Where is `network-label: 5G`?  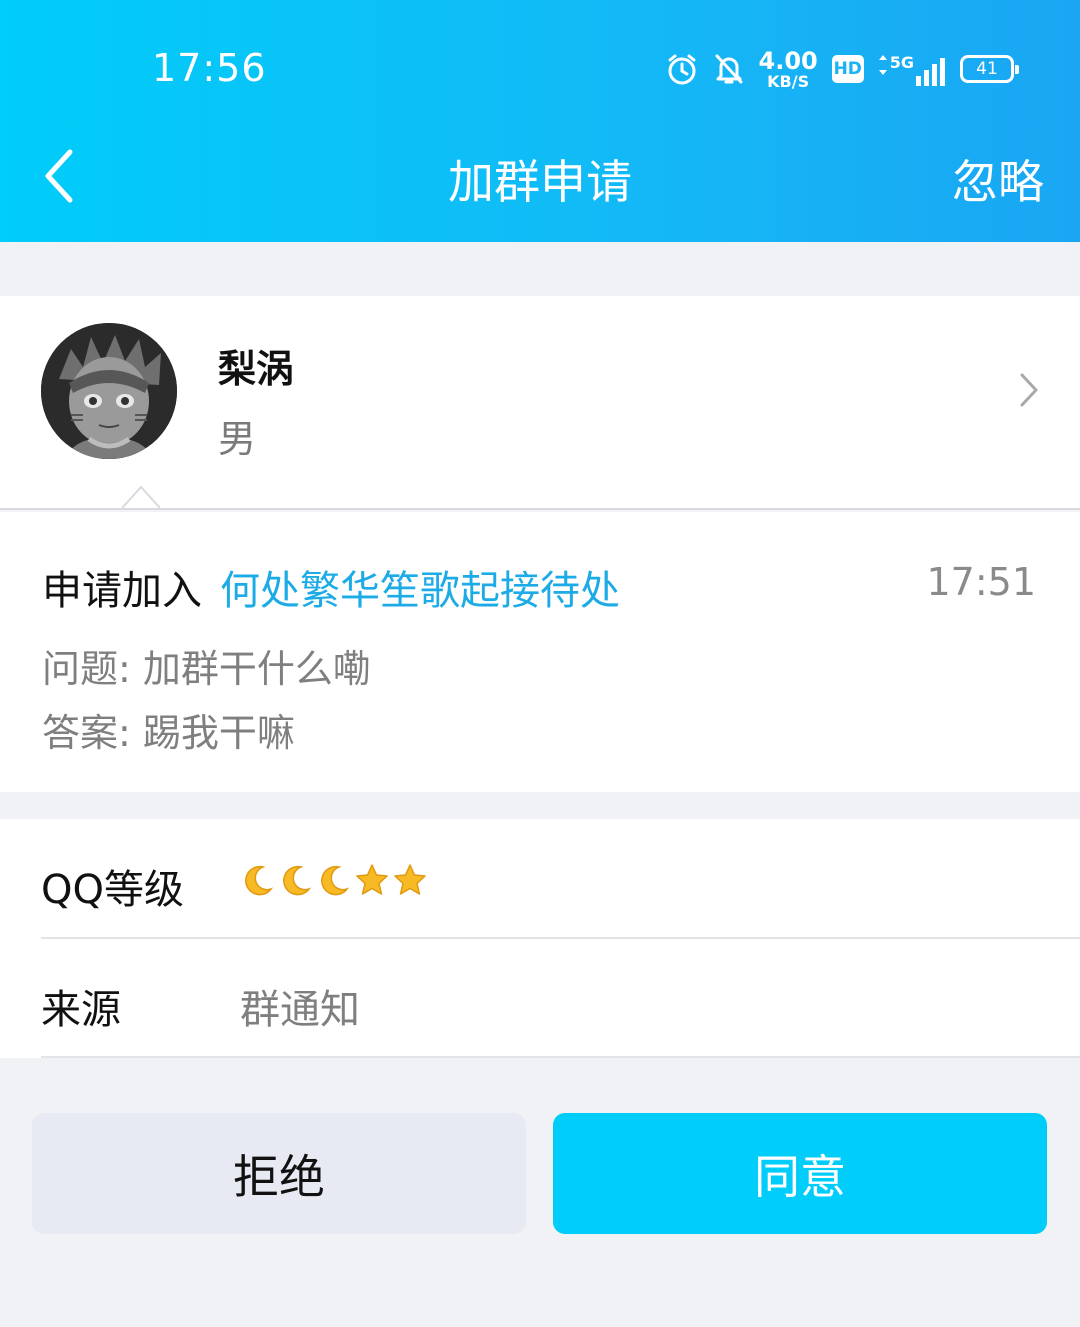 network-label: 5G is located at coordinates (901, 62).